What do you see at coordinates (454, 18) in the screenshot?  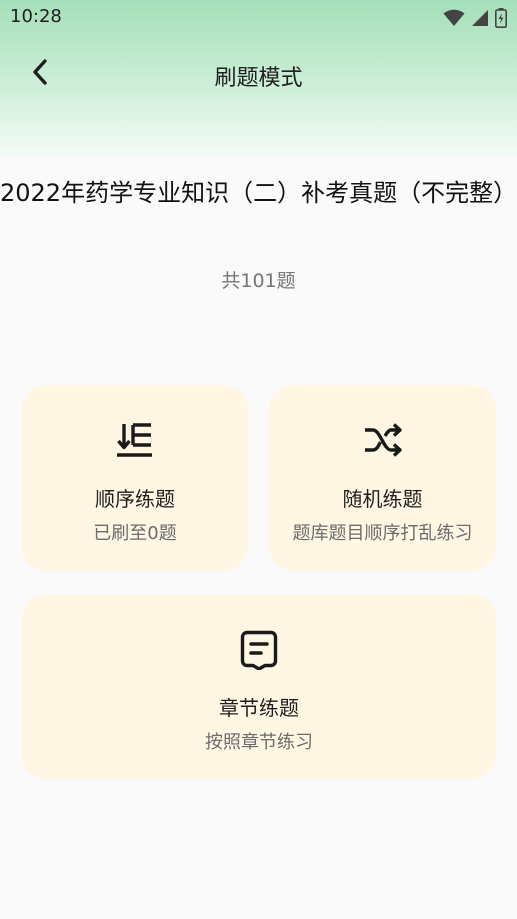 I see `wifi-icon` at bounding box center [454, 18].